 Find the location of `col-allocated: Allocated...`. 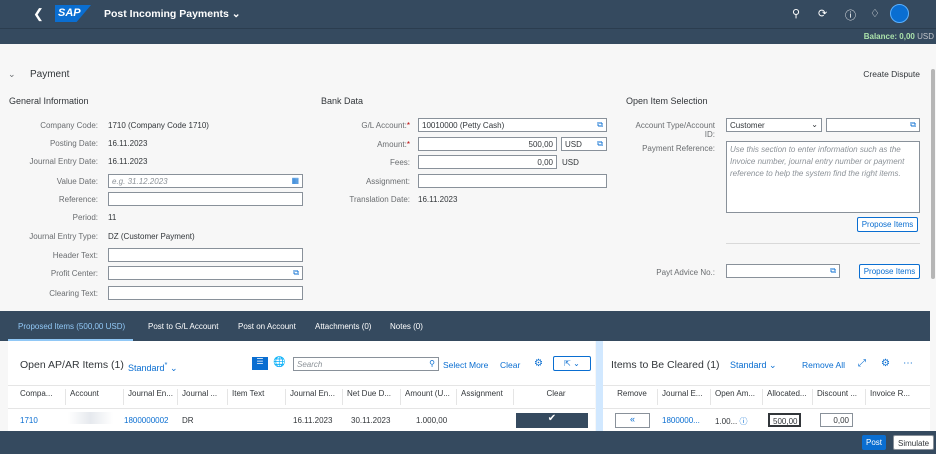

col-allocated: Allocated... is located at coordinates (788, 397).